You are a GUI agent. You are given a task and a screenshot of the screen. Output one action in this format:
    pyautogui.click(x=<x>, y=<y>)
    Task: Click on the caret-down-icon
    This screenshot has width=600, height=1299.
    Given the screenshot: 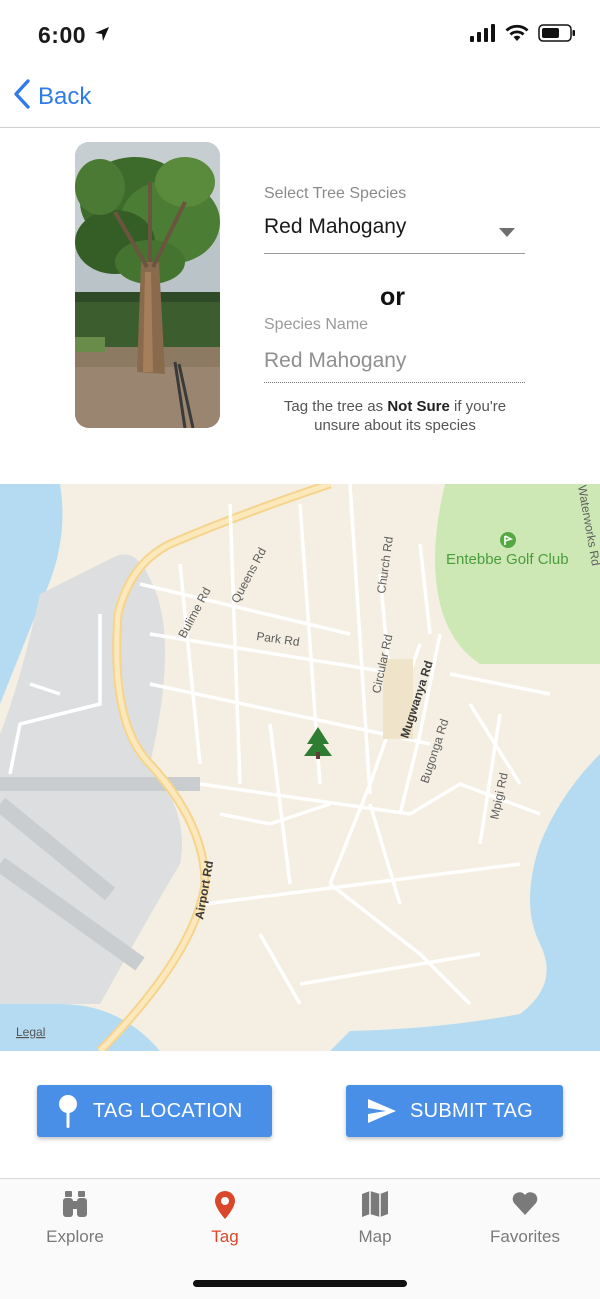 What is the action you would take?
    pyautogui.click(x=507, y=233)
    